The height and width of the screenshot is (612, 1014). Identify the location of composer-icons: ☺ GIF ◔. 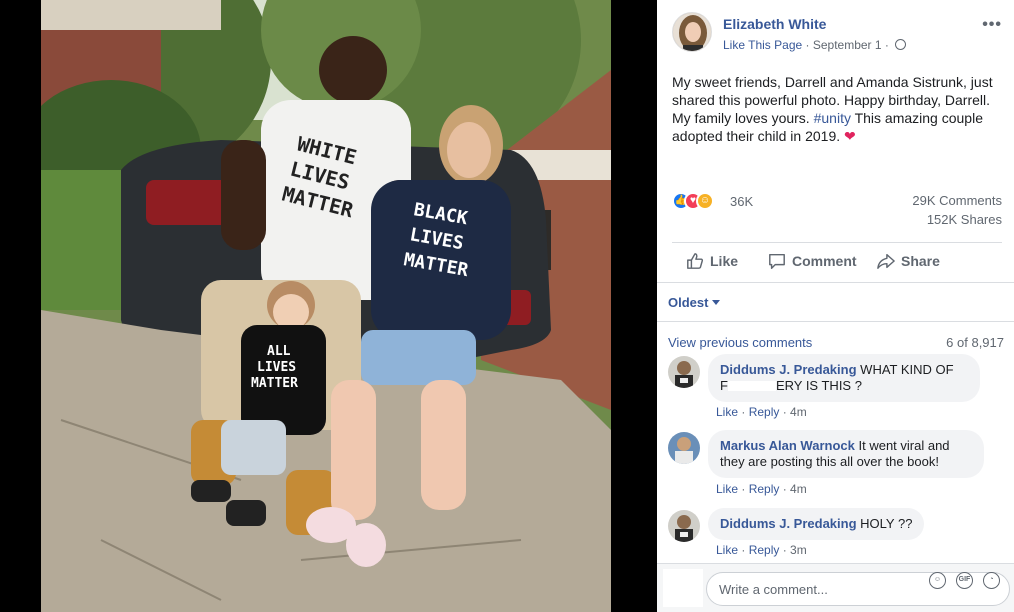
(964, 580).